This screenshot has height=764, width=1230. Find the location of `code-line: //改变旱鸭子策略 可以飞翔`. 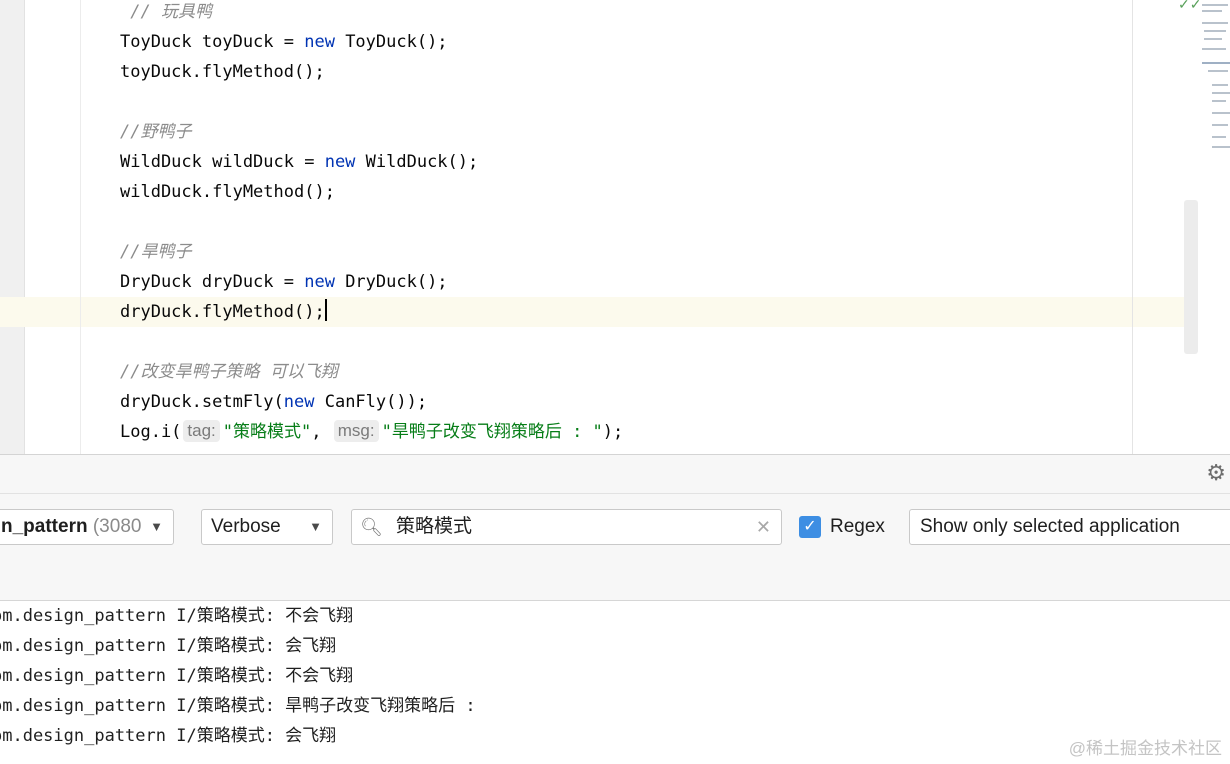

code-line: //改变旱鸭子策略 可以飞翔 is located at coordinates (229, 372).